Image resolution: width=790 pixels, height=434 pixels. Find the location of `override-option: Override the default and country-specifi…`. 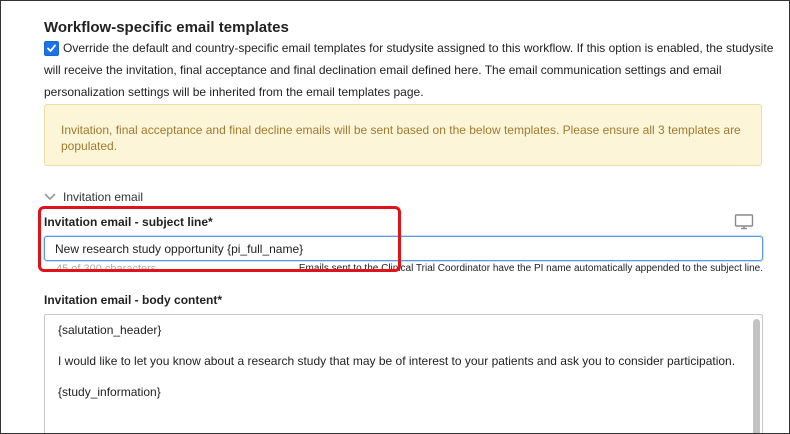

override-option: Override the default and country-specifi… is located at coordinates (409, 72).